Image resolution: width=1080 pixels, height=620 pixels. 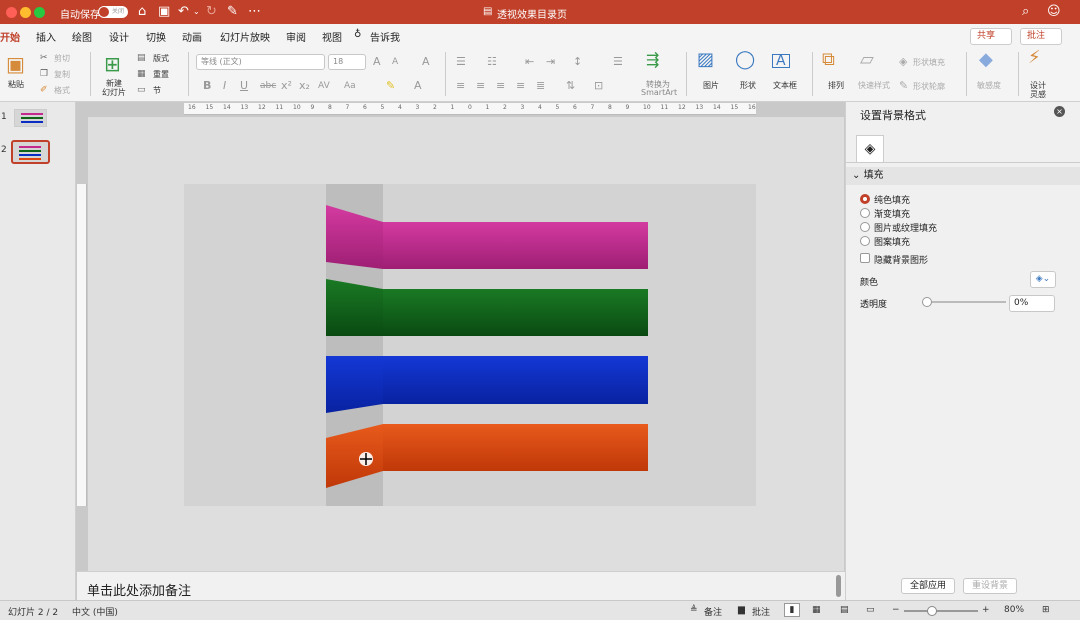 I want to click on picture-fill-radio, so click(x=865, y=227).